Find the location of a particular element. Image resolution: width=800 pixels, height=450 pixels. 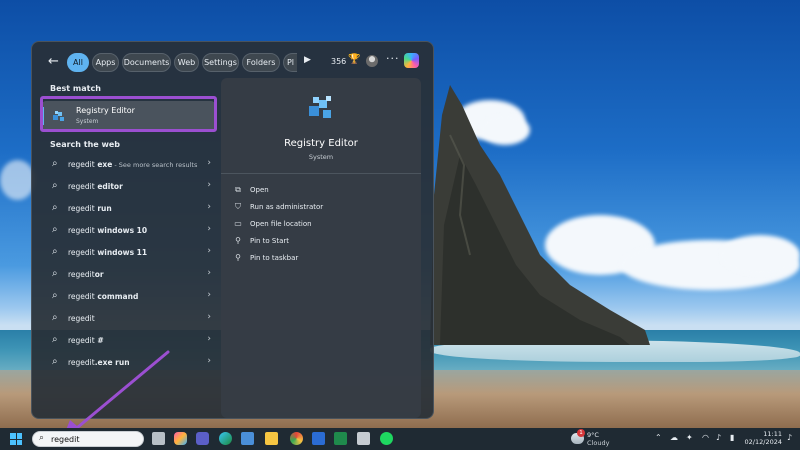

action-label: Pin to Start is located at coordinates (270, 241).